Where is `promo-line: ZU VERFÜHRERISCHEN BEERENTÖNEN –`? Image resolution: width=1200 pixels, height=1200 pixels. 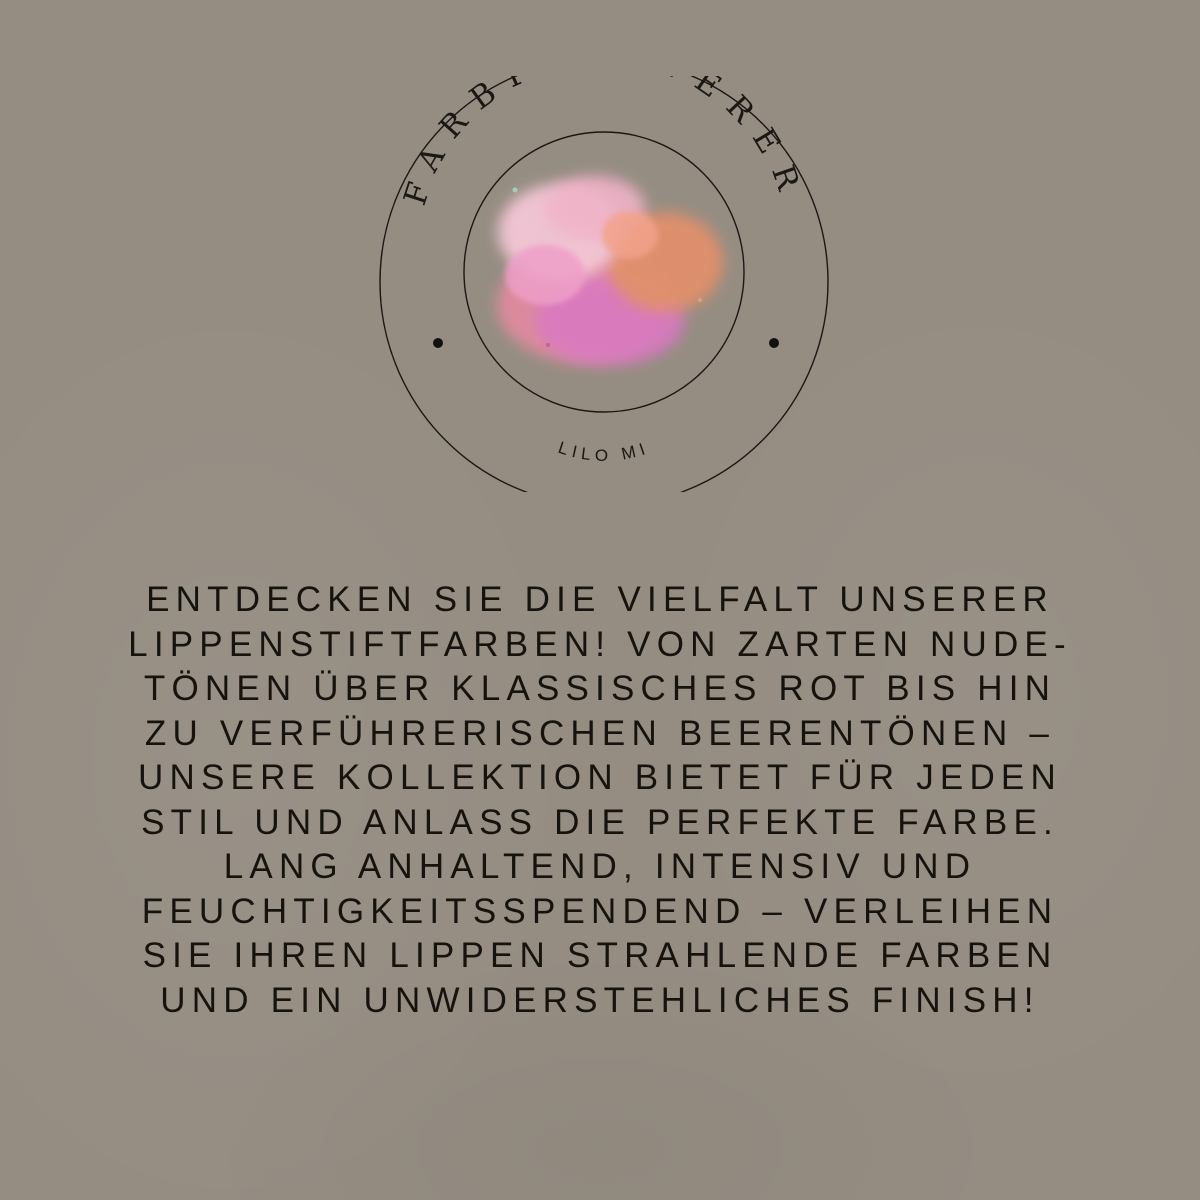 promo-line: ZU VERFÜHRERISCHEN BEERENTÖNEN – is located at coordinates (600, 733).